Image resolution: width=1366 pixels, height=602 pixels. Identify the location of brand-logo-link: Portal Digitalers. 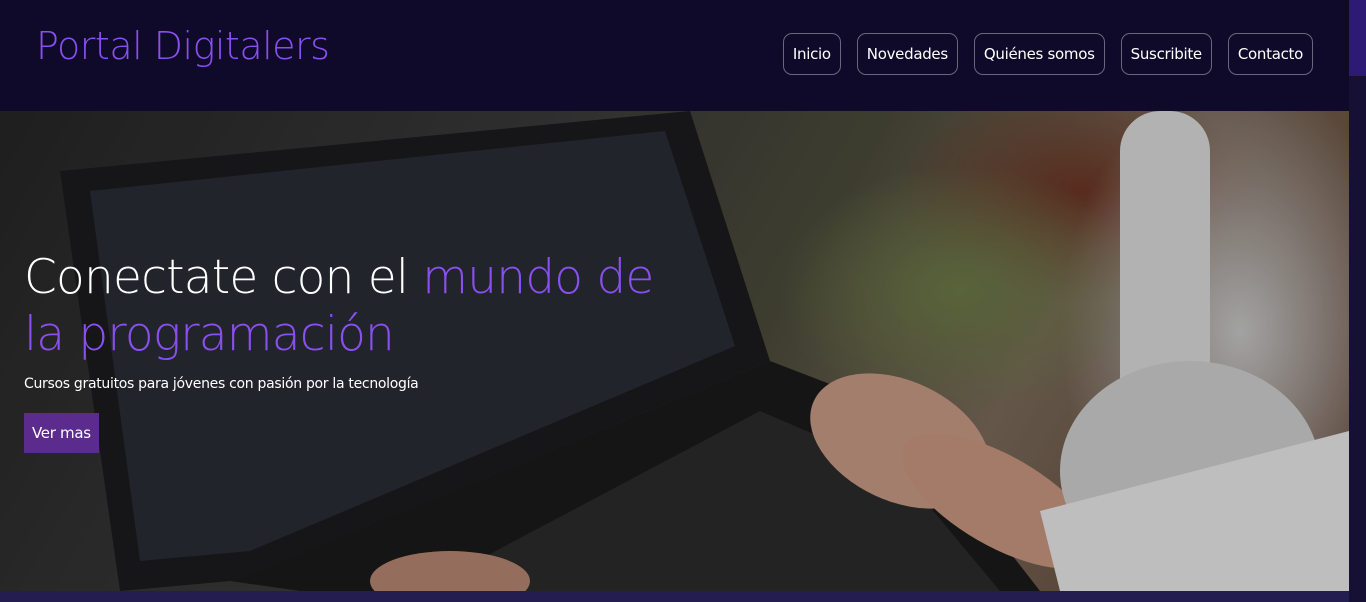
(183, 46).